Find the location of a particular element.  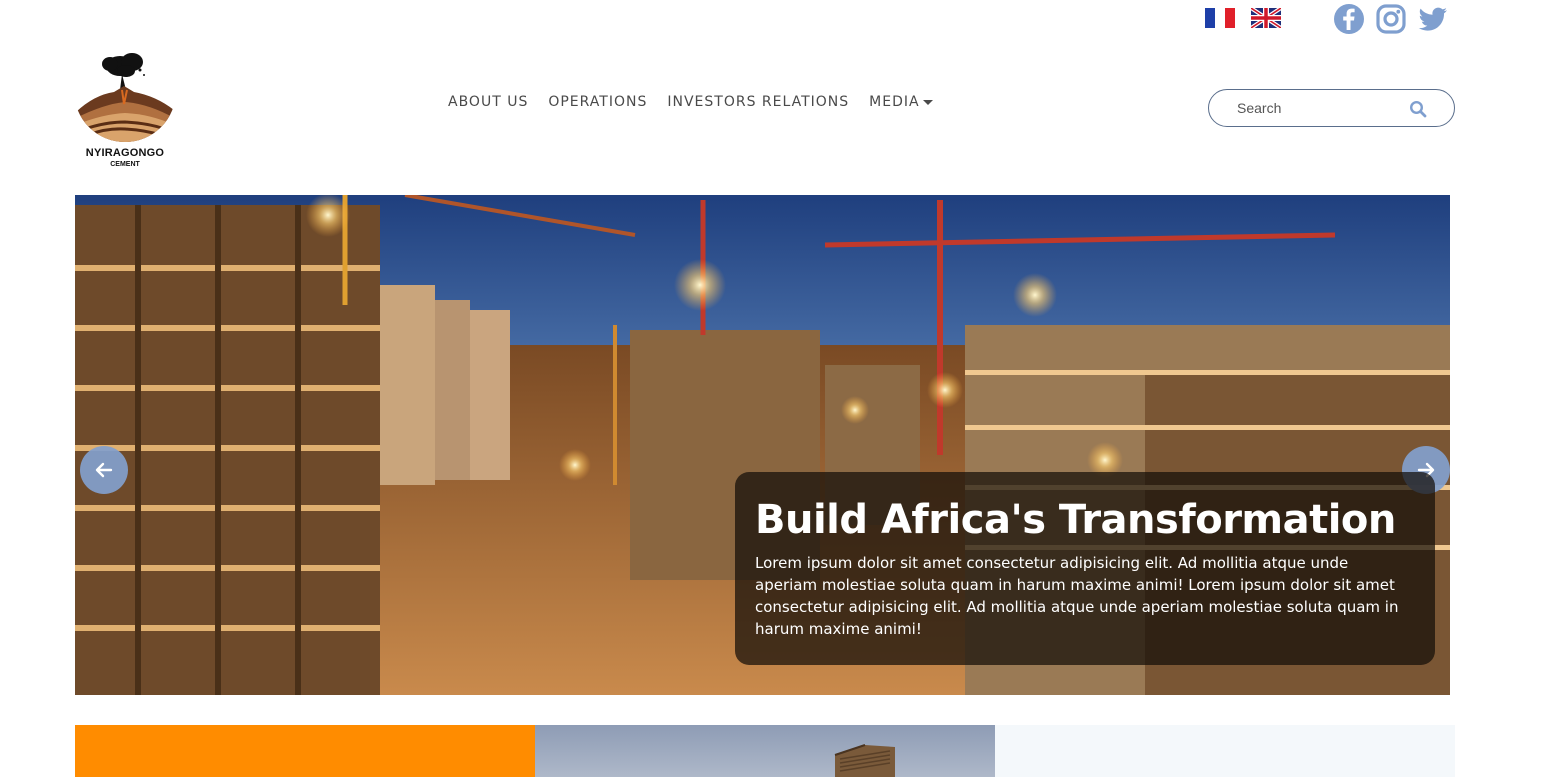

nav-label: INVESTORS RELATIONS is located at coordinates (758, 102).